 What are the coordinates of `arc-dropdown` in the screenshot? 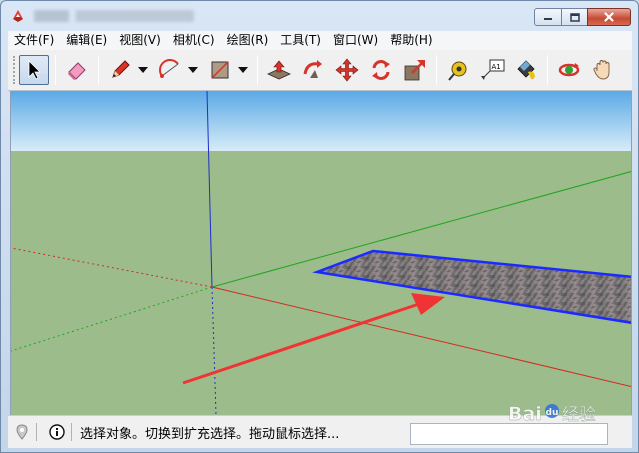 It's located at (193, 70).